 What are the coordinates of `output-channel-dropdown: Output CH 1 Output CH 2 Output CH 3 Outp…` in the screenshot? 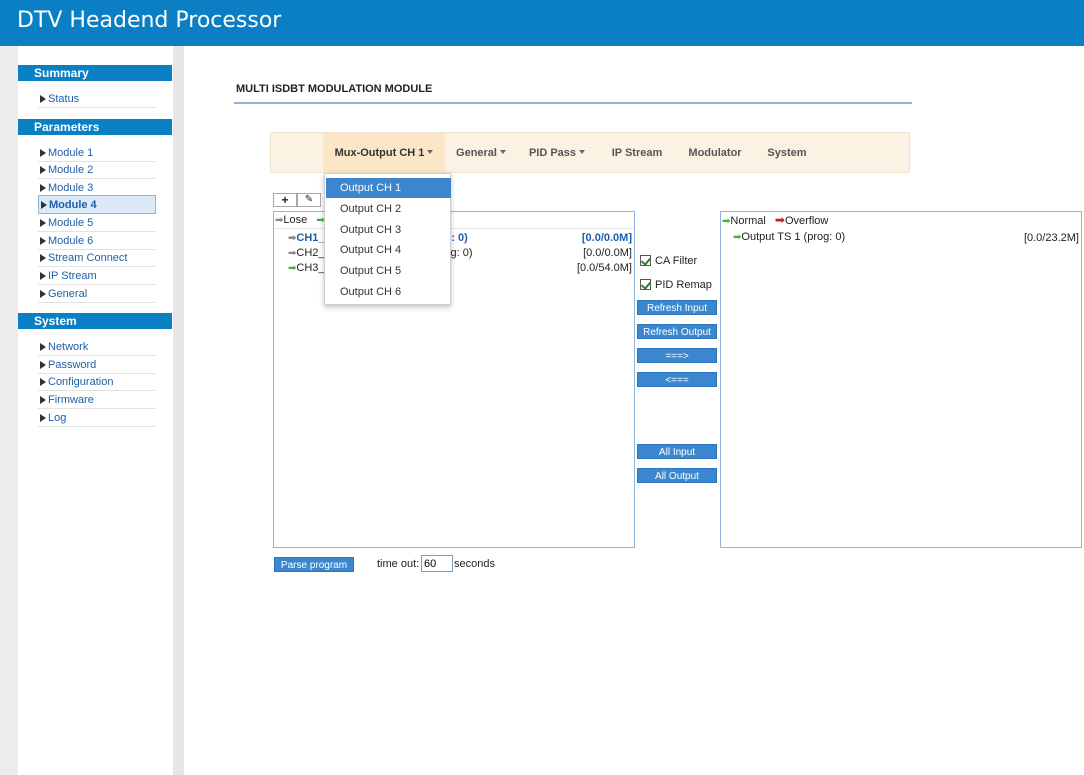 It's located at (387, 239).